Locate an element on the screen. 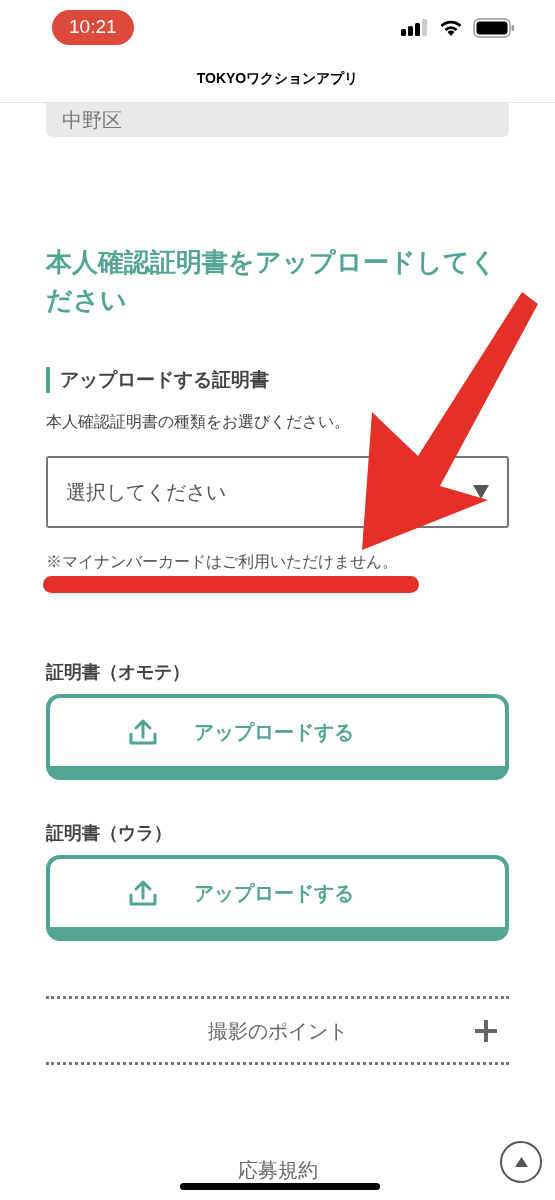  caret-up-icon is located at coordinates (521, 1162).